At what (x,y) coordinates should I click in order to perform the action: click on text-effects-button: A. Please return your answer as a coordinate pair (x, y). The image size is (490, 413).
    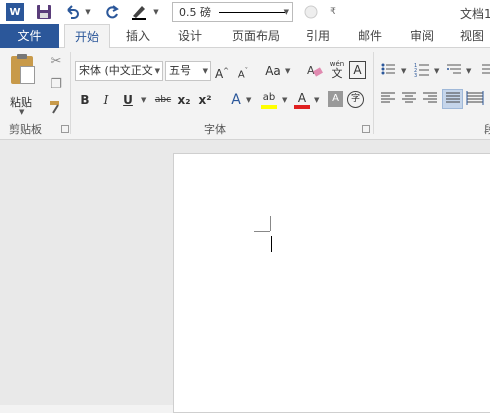
    Looking at the image, I should click on (236, 100).